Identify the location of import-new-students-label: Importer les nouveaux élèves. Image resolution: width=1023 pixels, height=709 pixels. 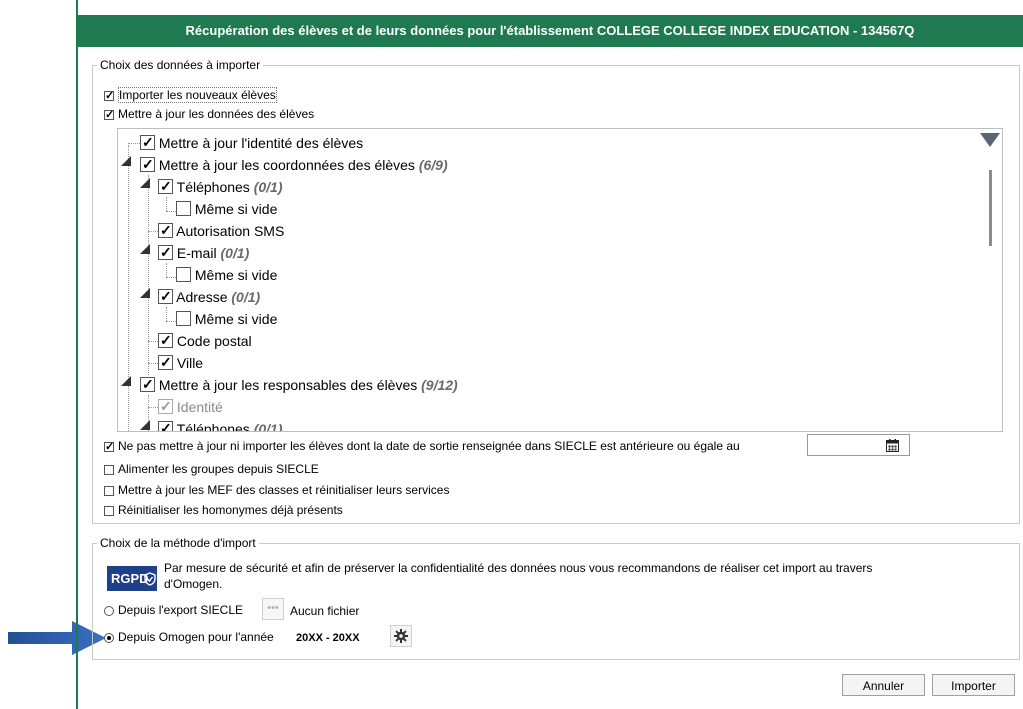
(197, 95).